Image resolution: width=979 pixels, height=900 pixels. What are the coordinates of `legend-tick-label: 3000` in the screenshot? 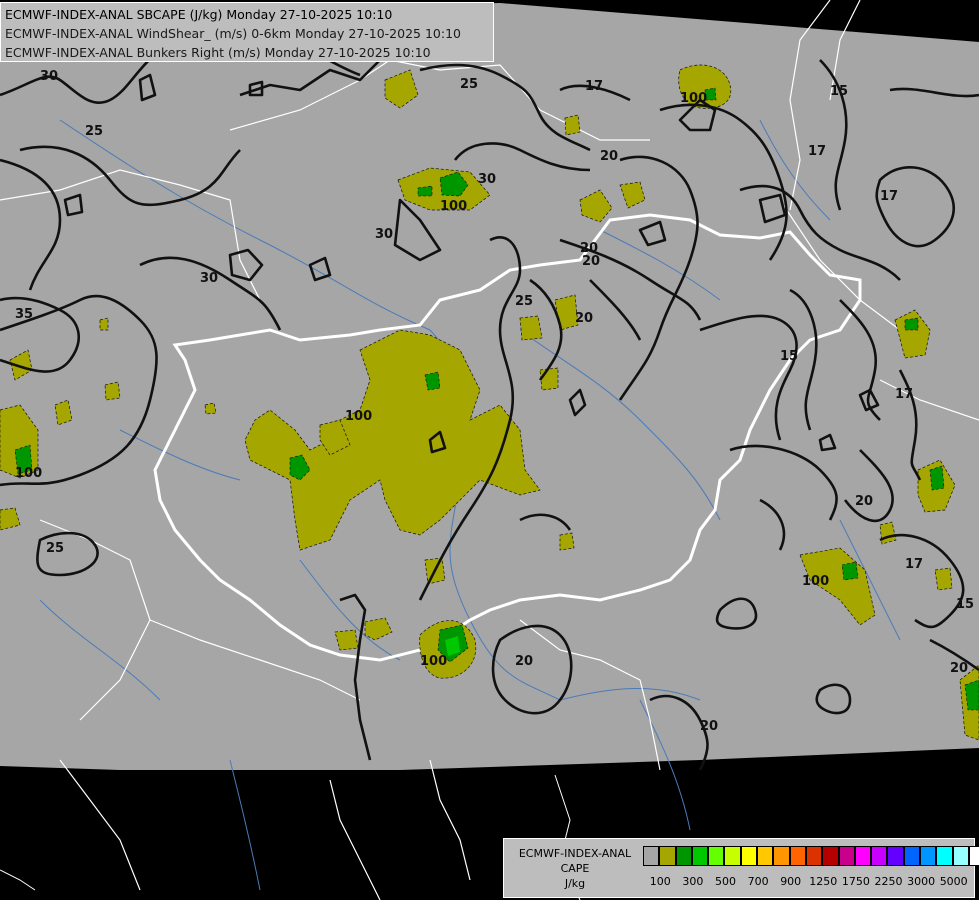 It's located at (921, 881).